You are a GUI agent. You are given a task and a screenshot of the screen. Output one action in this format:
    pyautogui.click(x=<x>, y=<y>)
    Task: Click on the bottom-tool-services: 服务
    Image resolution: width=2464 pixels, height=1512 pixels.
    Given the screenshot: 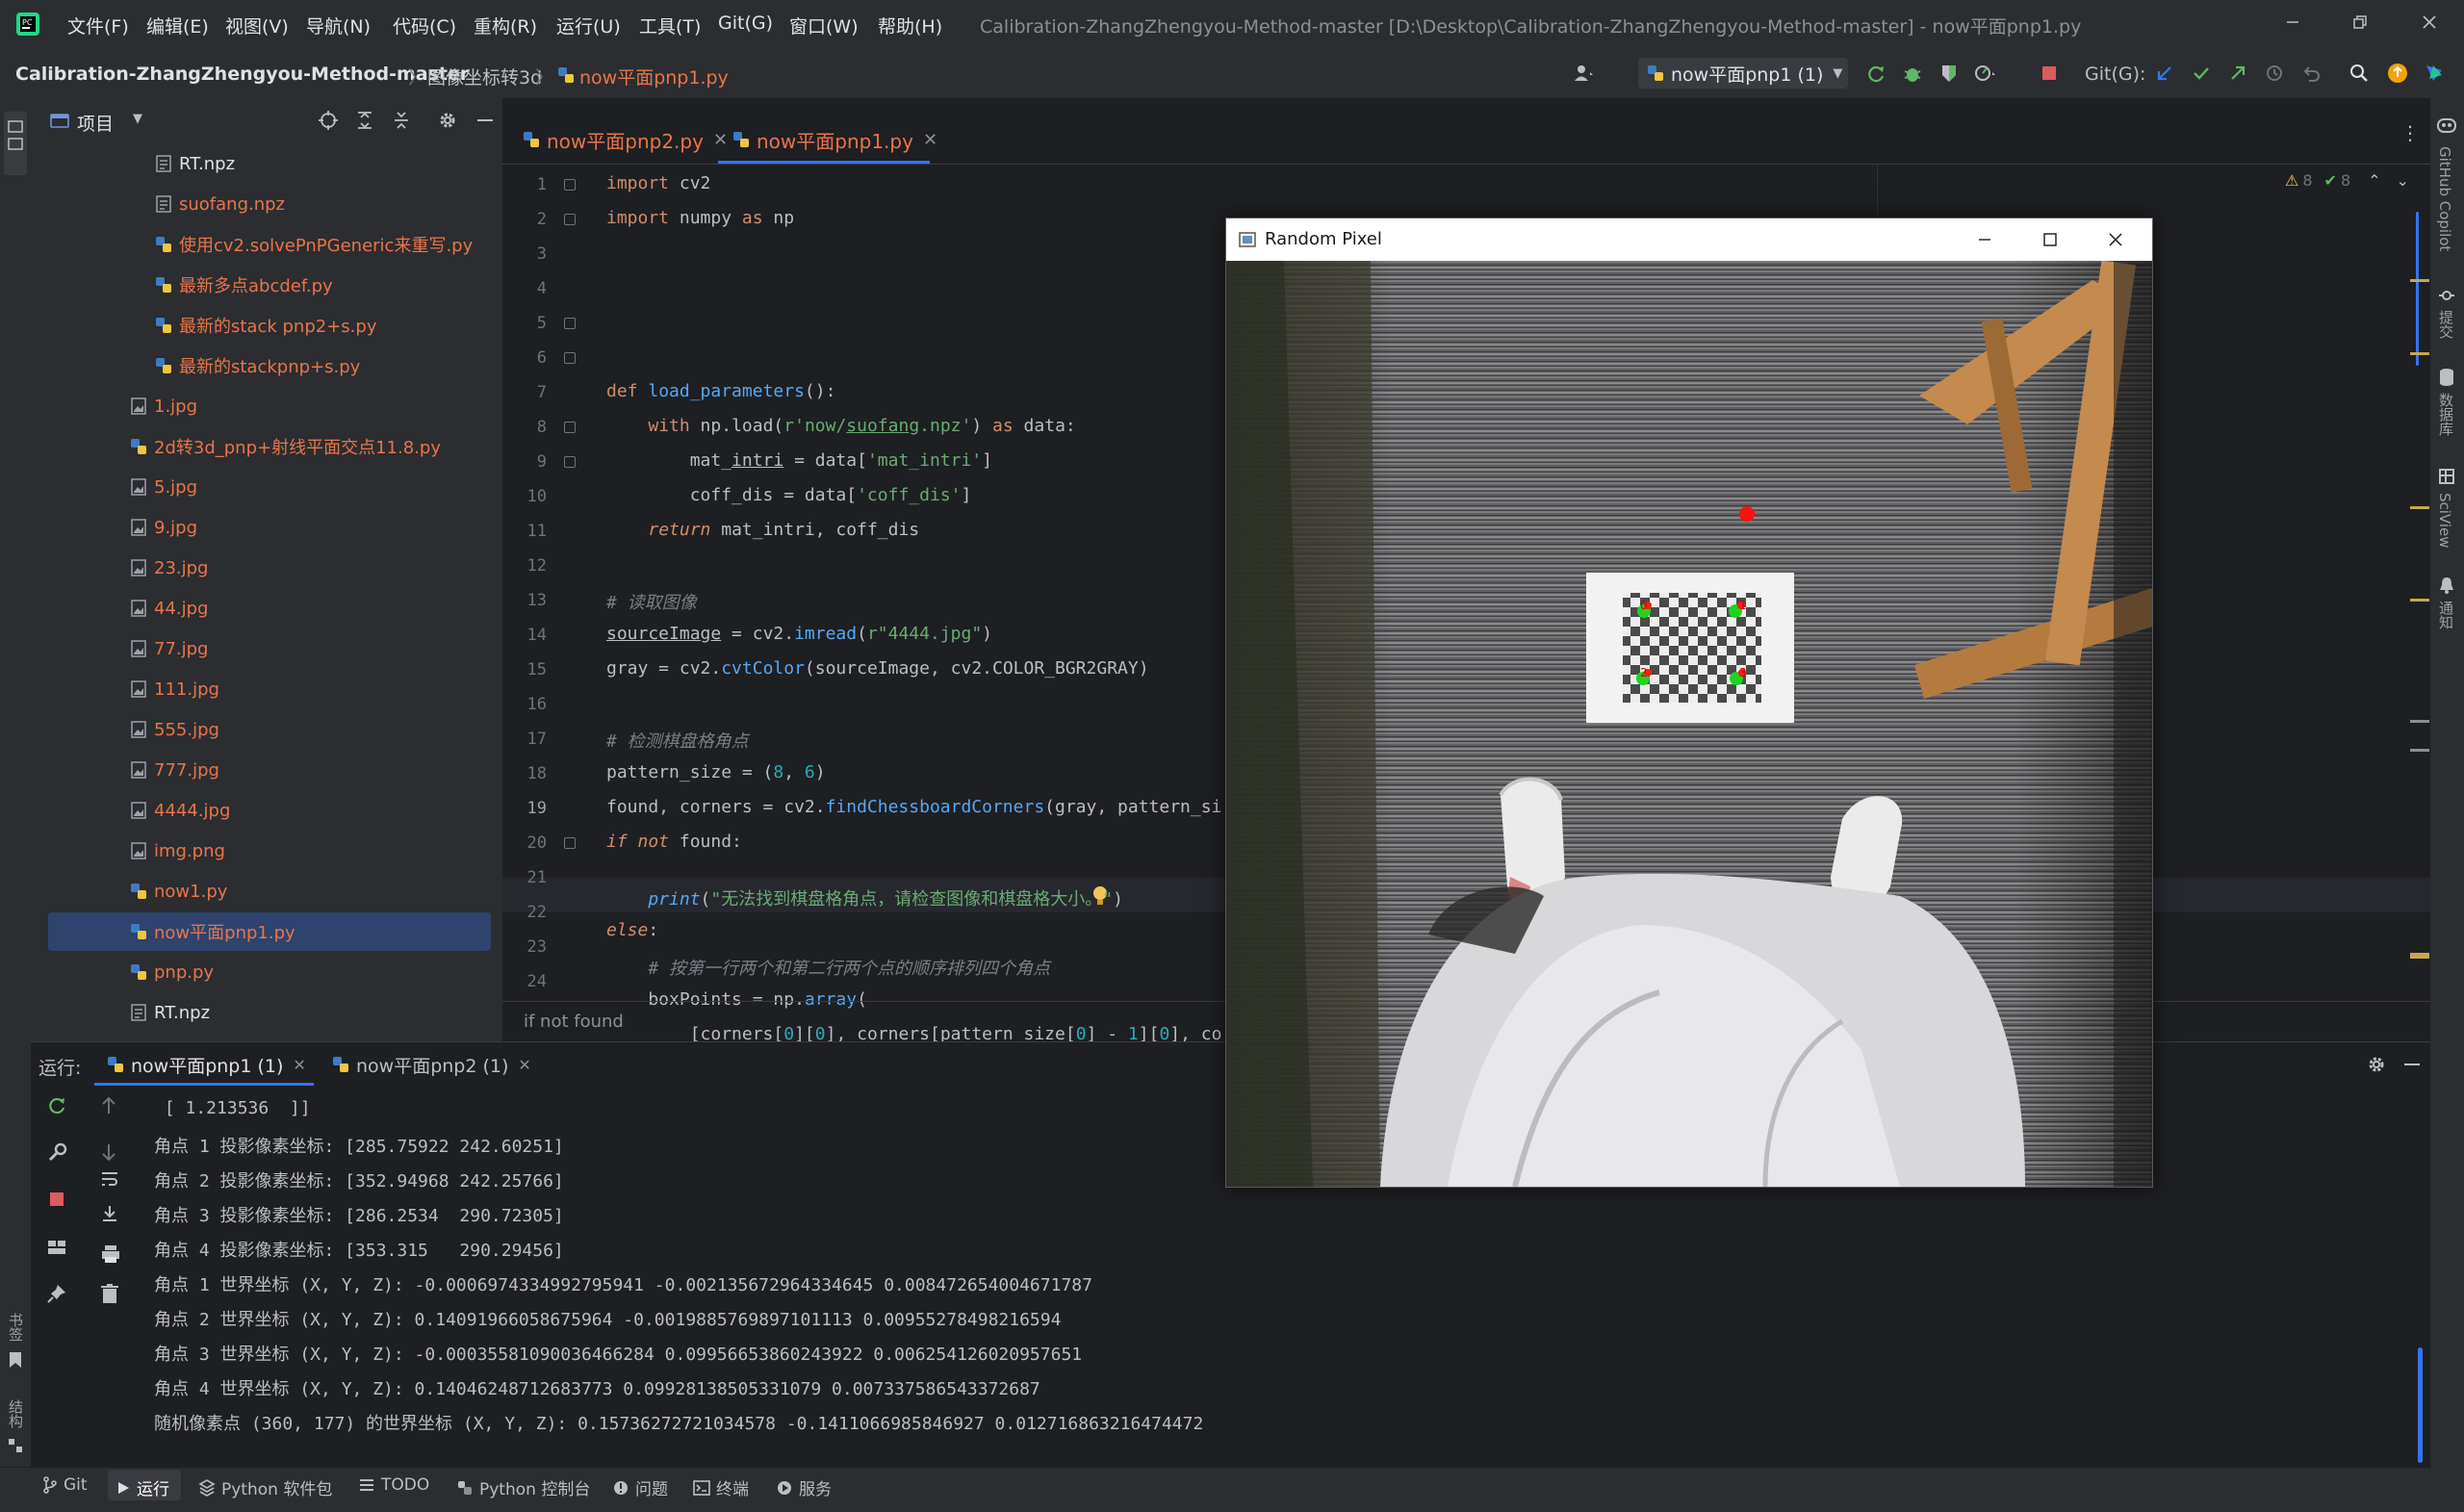 What is the action you would take?
    pyautogui.click(x=804, y=1487)
    